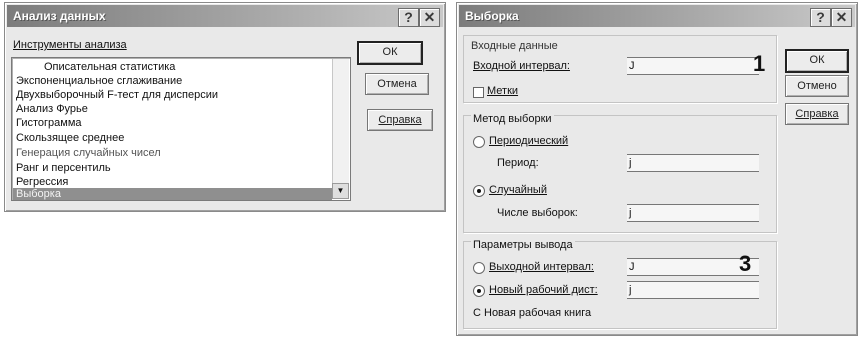  What do you see at coordinates (479, 191) in the screenshot?
I see `random-radio` at bounding box center [479, 191].